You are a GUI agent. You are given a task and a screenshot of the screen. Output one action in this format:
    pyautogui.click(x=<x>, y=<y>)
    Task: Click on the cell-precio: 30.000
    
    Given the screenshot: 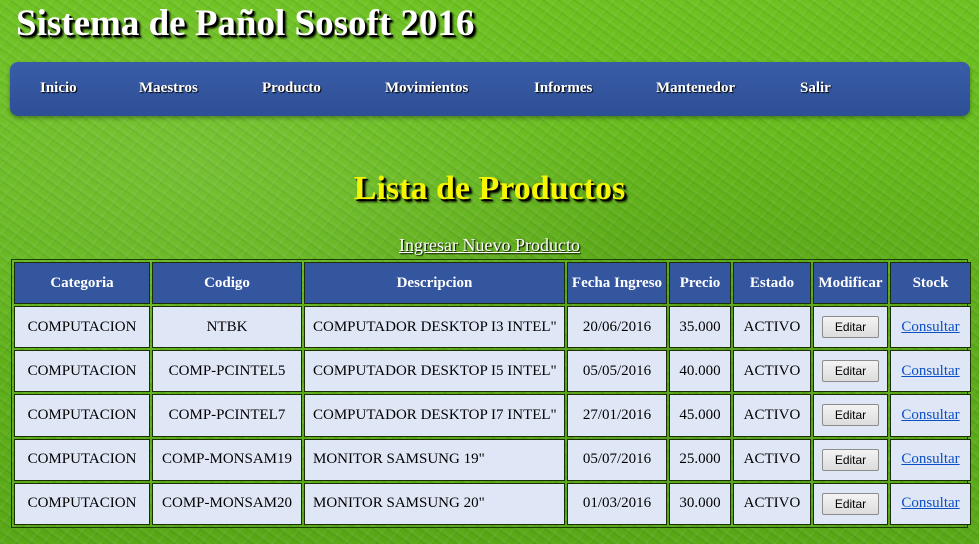 What is the action you would take?
    pyautogui.click(x=700, y=503)
    